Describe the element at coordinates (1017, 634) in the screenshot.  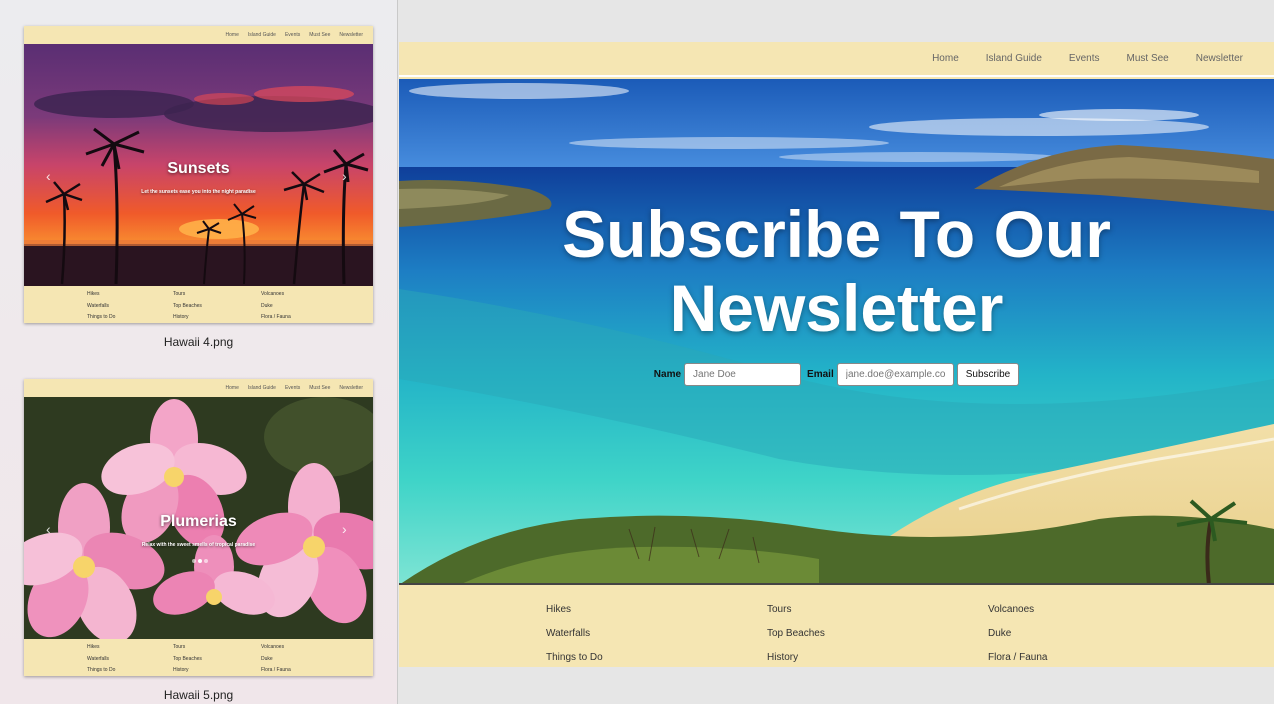
I see `footer-link-duke: Duke` at that location.